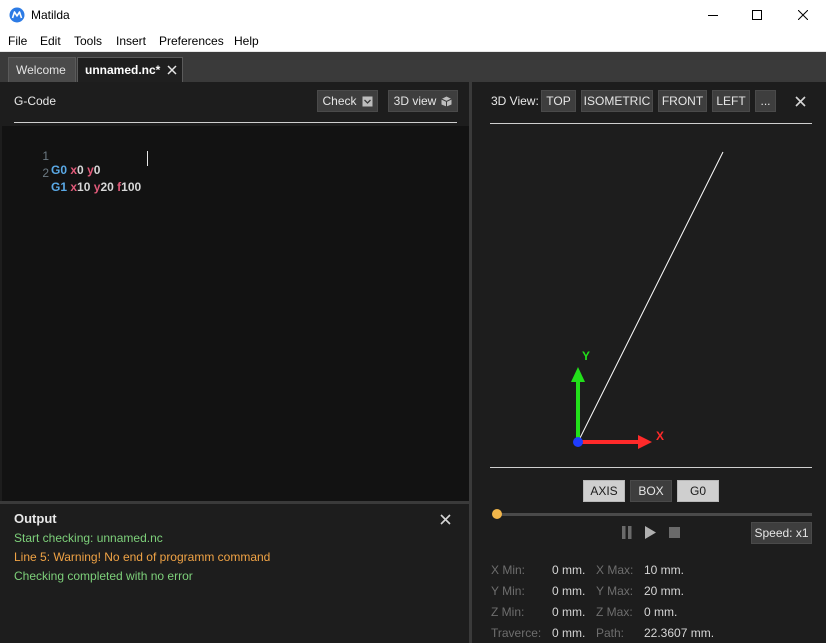 This screenshot has height=643, width=826. Describe the element at coordinates (35, 518) in the screenshot. I see `output-title: Output` at that location.